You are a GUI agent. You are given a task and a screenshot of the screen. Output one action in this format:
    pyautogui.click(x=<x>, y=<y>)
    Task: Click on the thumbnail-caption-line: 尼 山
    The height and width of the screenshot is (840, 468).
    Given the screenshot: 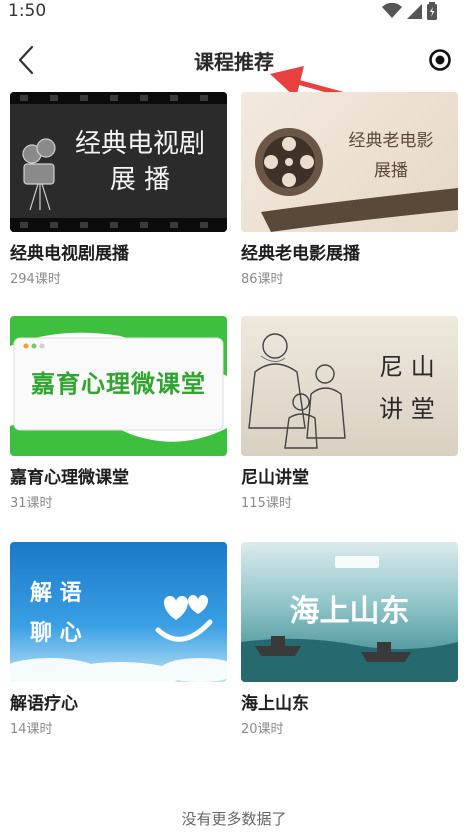 What is the action you would take?
    pyautogui.click(x=407, y=367)
    